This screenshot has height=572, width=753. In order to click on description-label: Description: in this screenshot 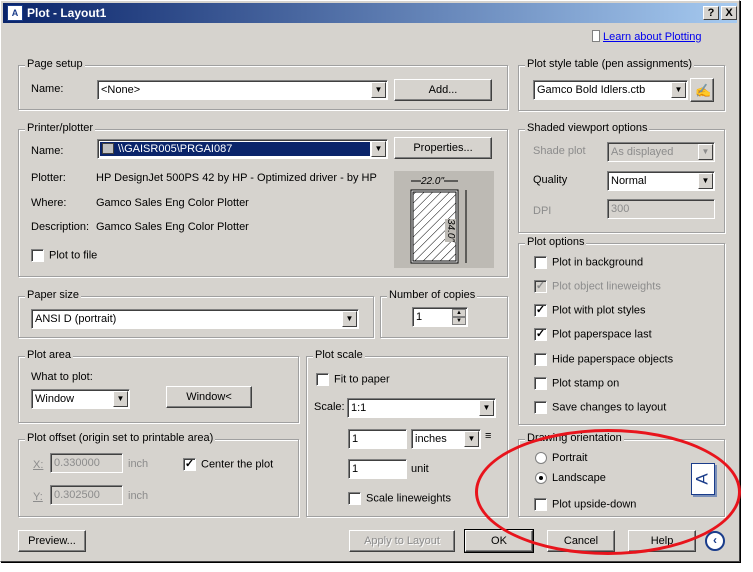, I will do `click(60, 227)`.